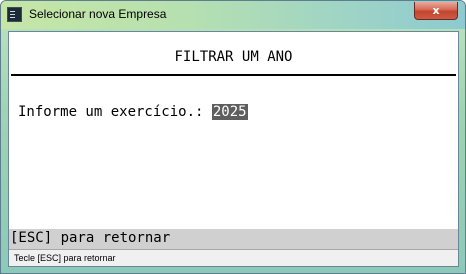 The height and width of the screenshot is (274, 466). What do you see at coordinates (233, 15) in the screenshot?
I see `title-bar: Selecionar nova Empresa x` at bounding box center [233, 15].